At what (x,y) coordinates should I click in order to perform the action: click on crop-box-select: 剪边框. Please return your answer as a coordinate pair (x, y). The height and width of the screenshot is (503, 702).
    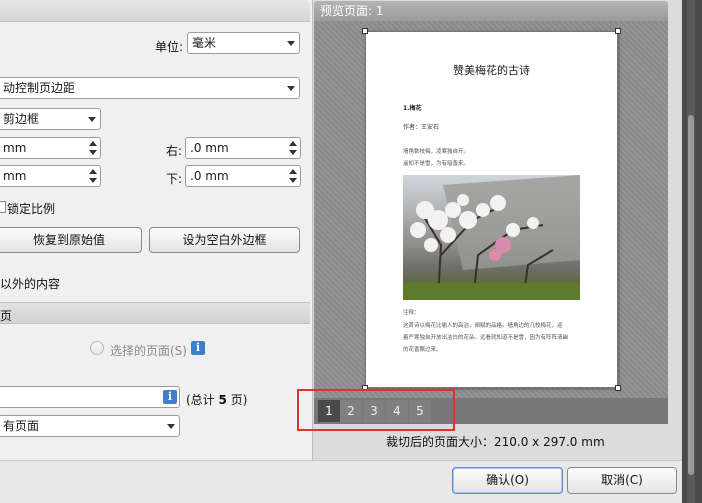
    Looking at the image, I should click on (50, 119).